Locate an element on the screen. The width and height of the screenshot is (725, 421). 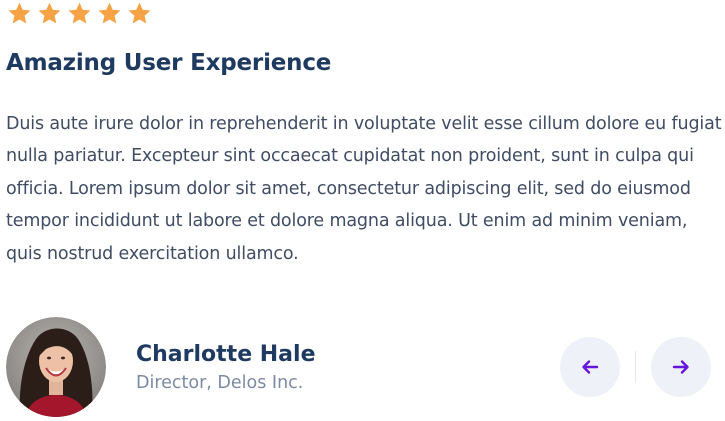
nav-divider is located at coordinates (635, 367).